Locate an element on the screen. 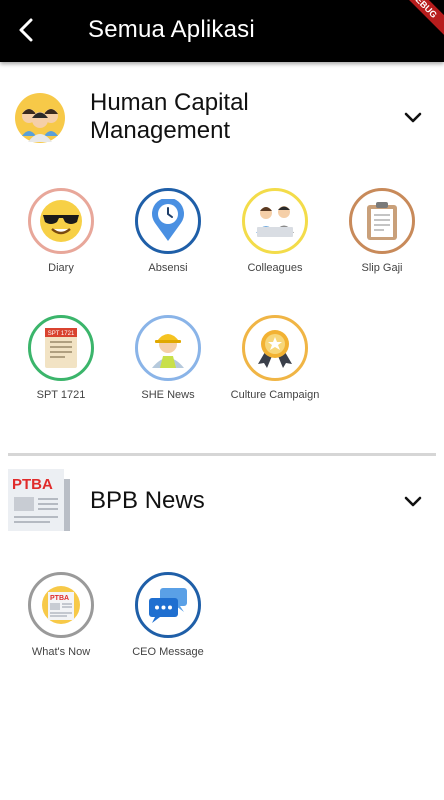  app-tile-colleagues: Colleagues is located at coordinates (275, 231).